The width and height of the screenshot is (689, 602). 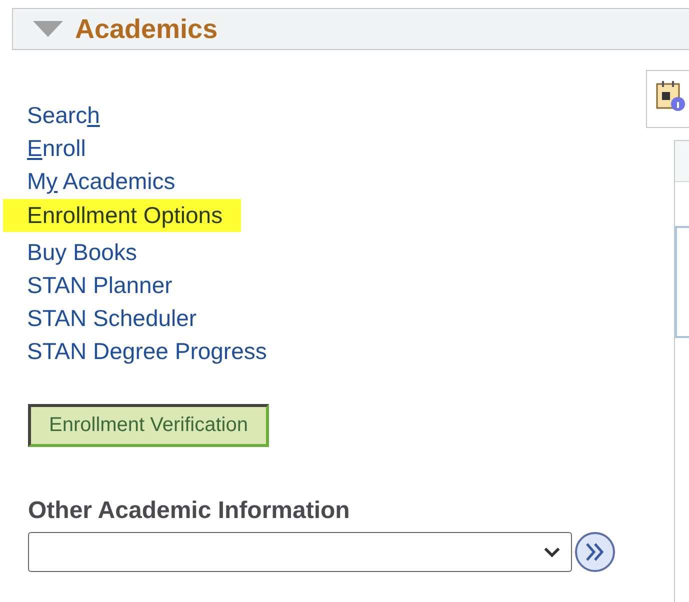 I want to click on menu-link: My Academics, so click(x=101, y=181).